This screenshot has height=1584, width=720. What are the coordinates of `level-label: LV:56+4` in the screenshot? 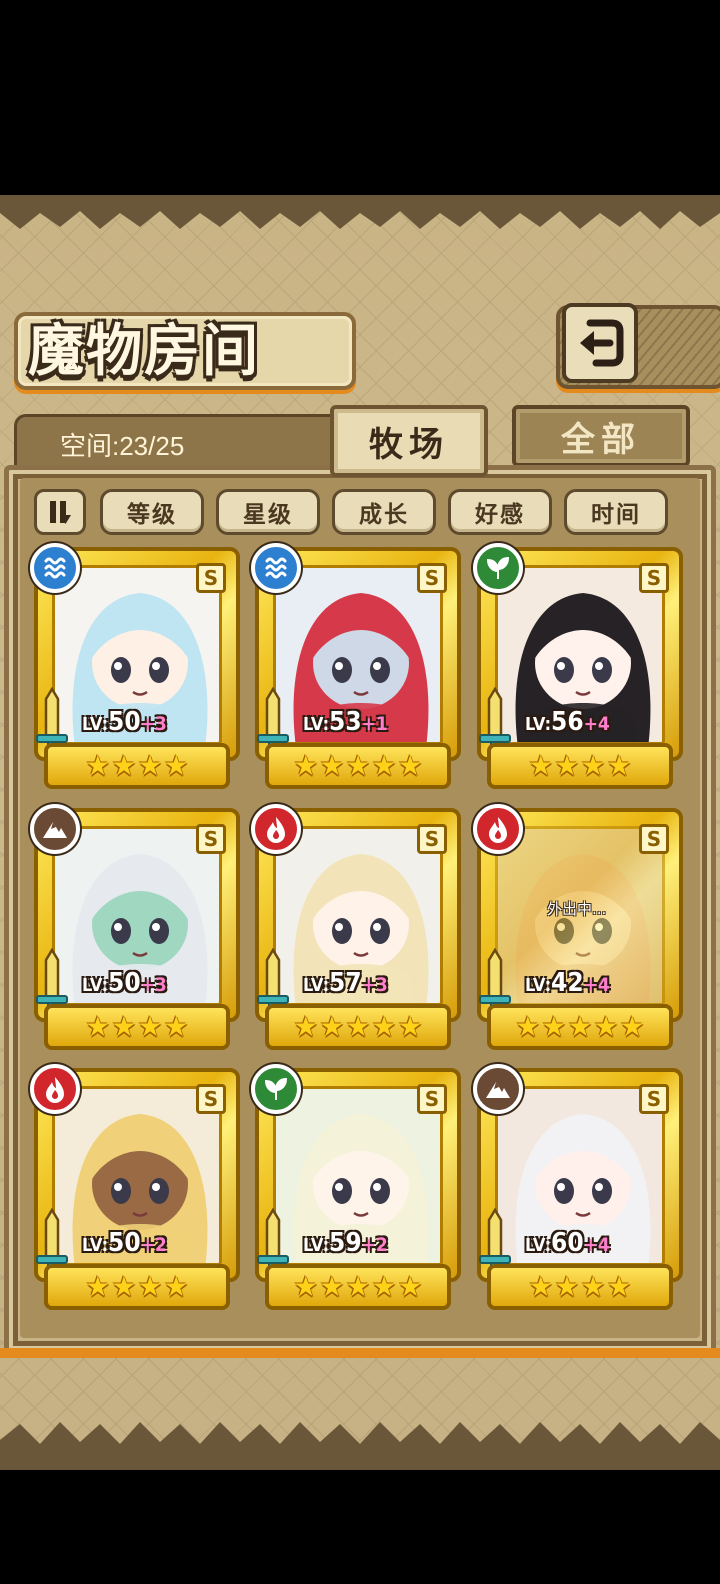 It's located at (567, 722).